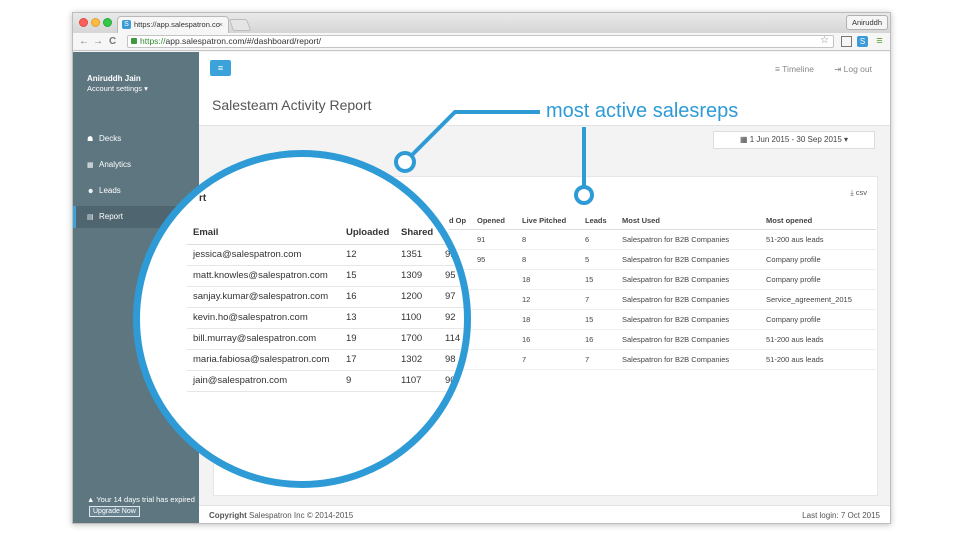 The width and height of the screenshot is (960, 533). I want to click on callout-dot-right, so click(584, 195).